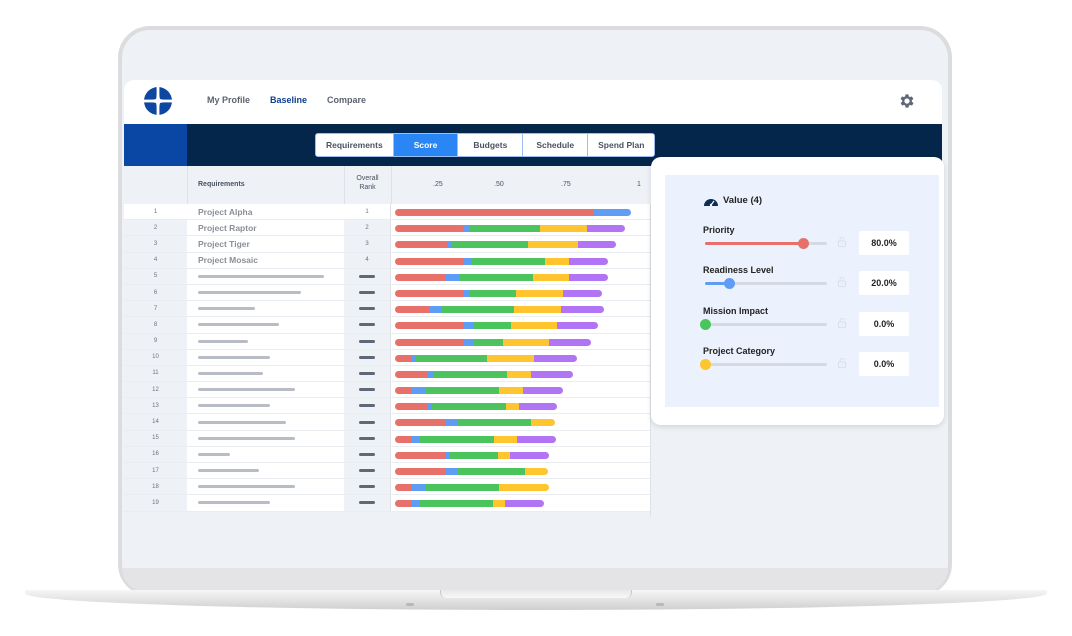 Image resolution: width=1072 pixels, height=636 pixels. Describe the element at coordinates (621, 145) in the screenshot. I see `tab-spend-plan: Spend Plan` at that location.